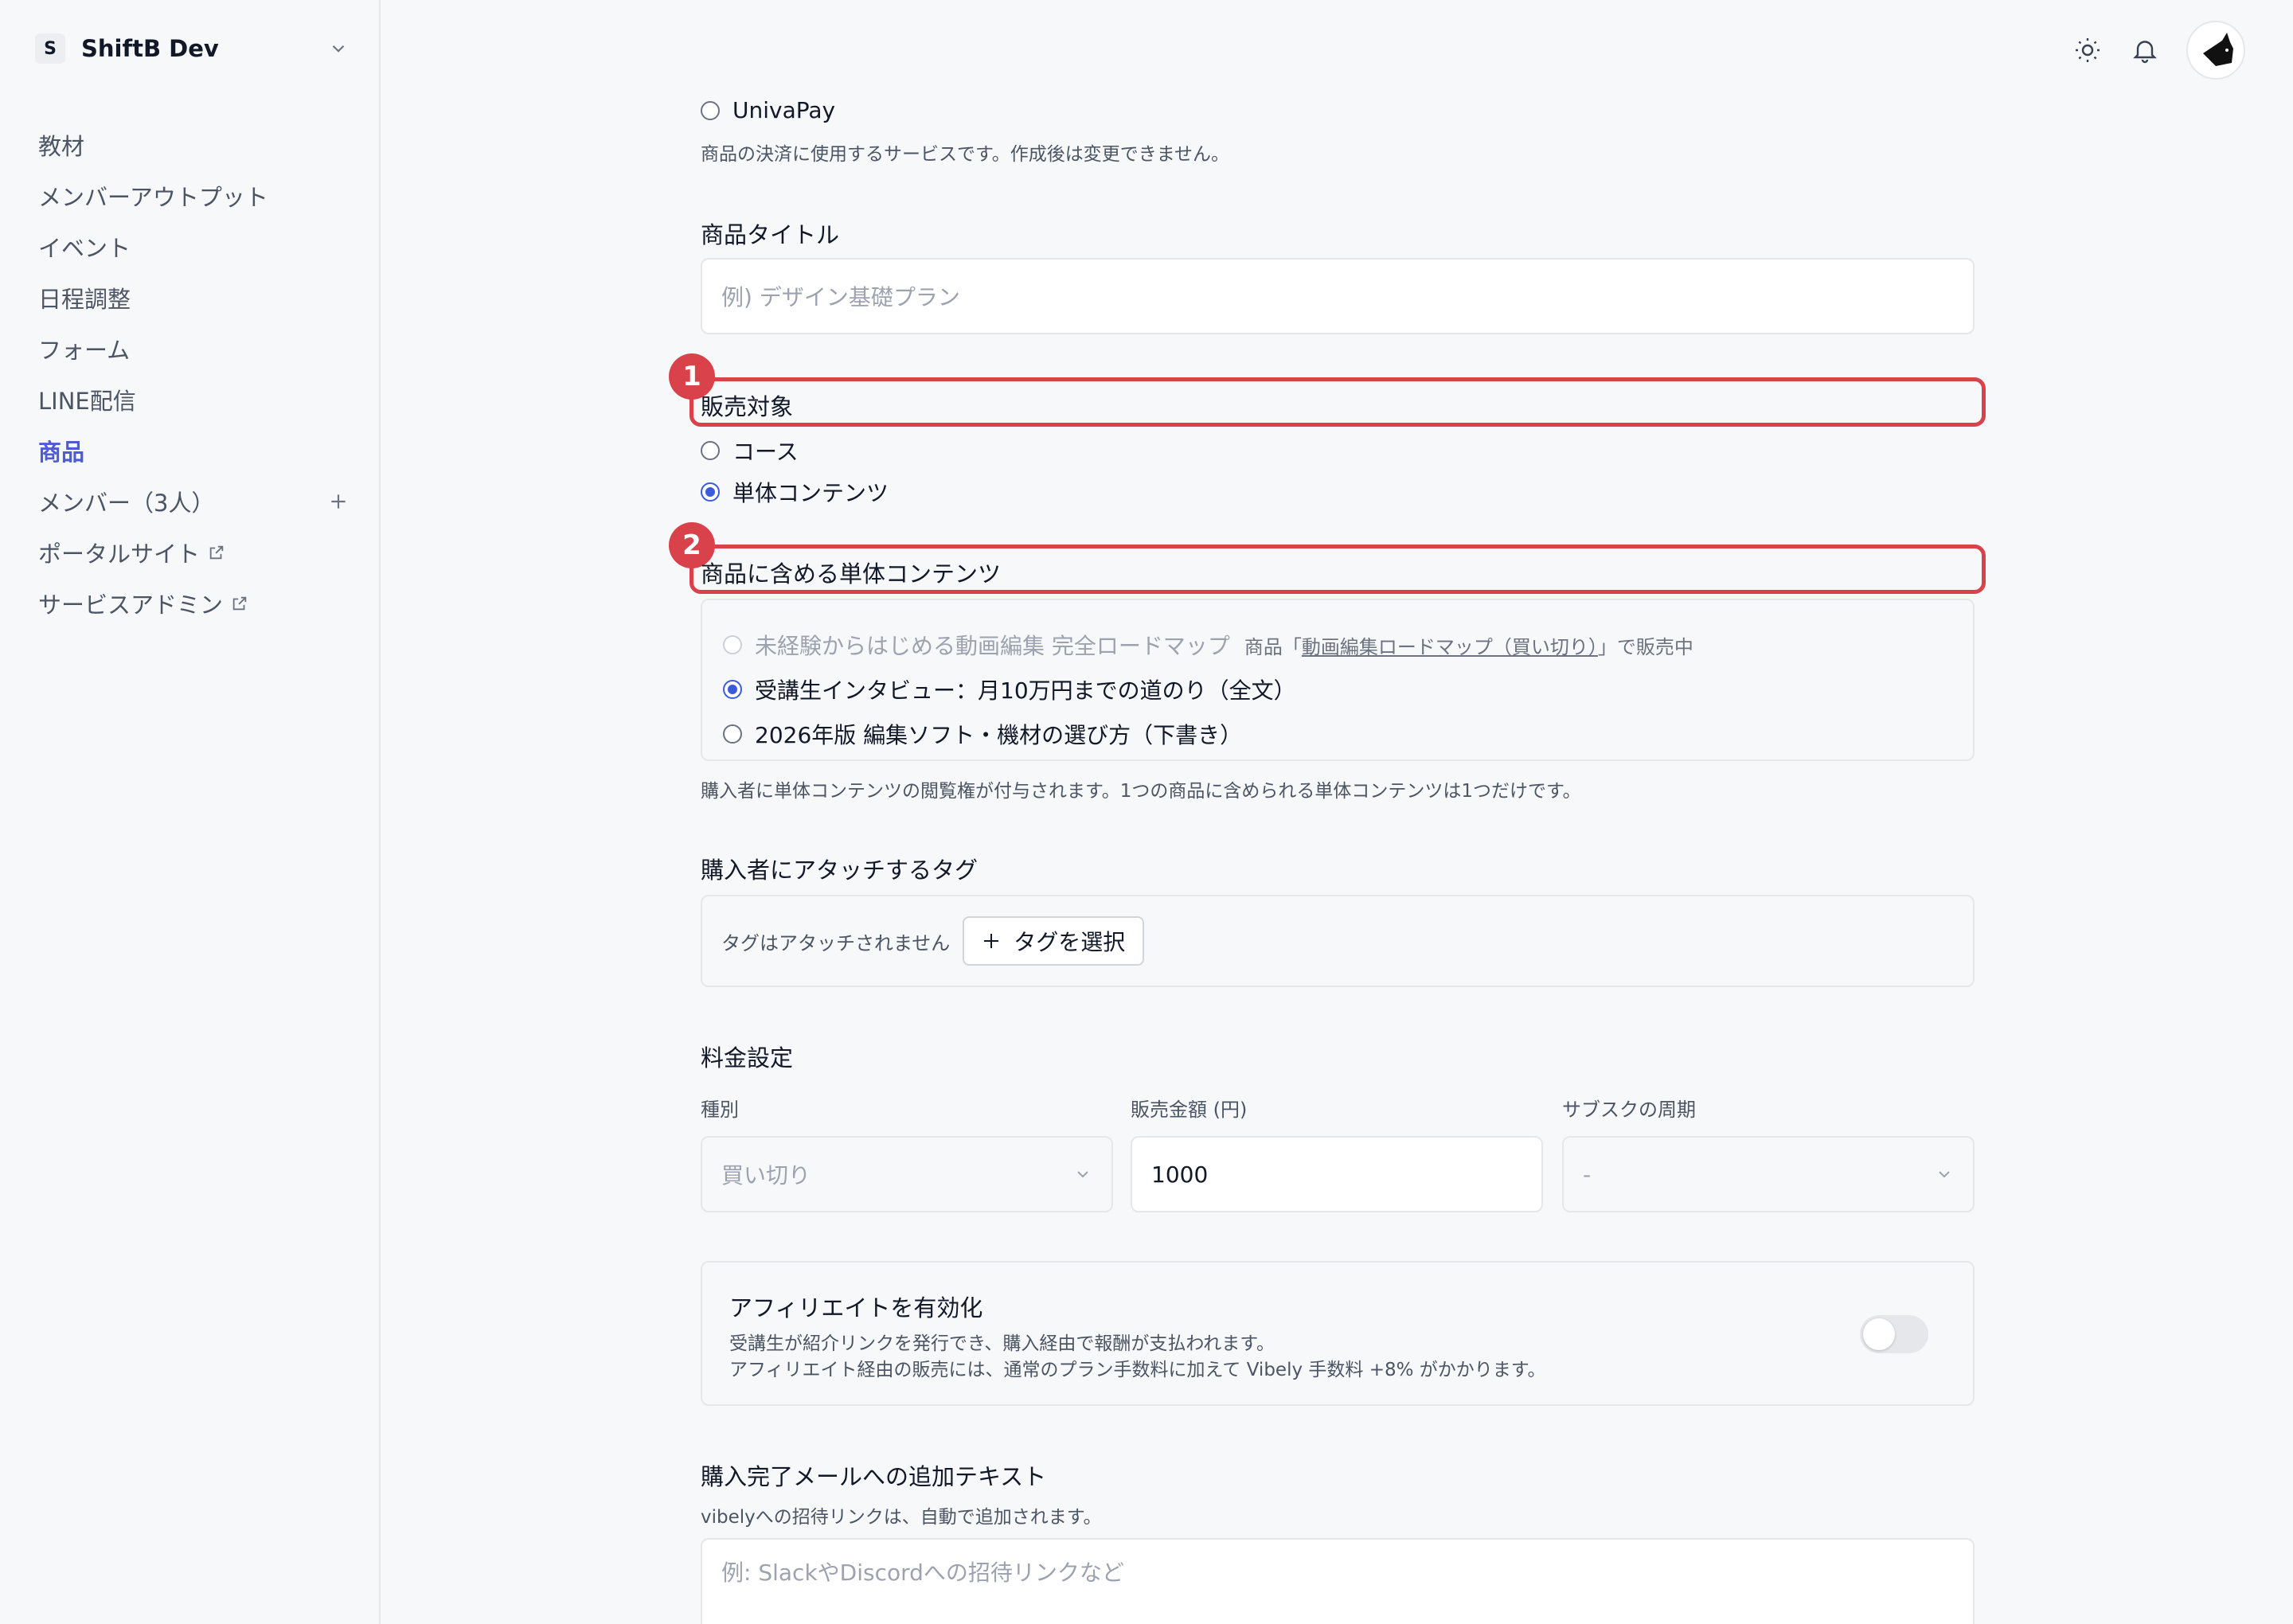 The width and height of the screenshot is (2293, 1624). What do you see at coordinates (84, 350) in the screenshot?
I see `sidebar-item-label: フォーム` at bounding box center [84, 350].